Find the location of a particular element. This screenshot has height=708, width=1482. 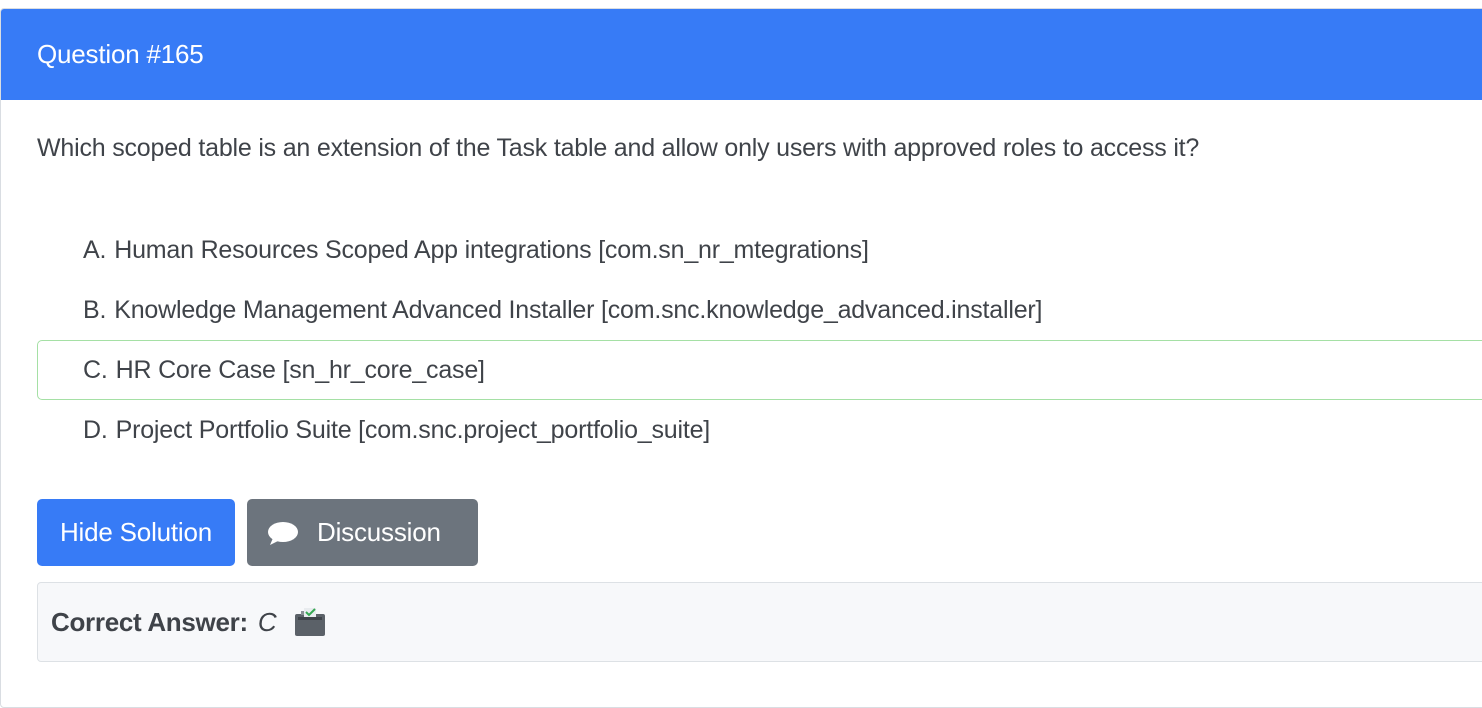

discussion-button: Discussion is located at coordinates (362, 532).